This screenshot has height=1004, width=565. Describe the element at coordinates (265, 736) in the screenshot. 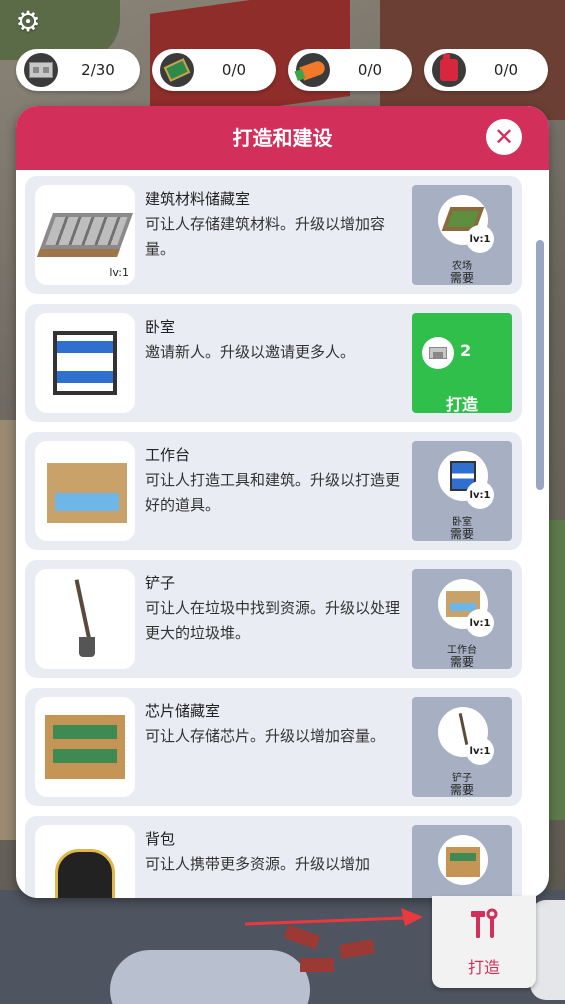

I see `item-description: 可让人存储芯片。升级以增加容量。` at that location.